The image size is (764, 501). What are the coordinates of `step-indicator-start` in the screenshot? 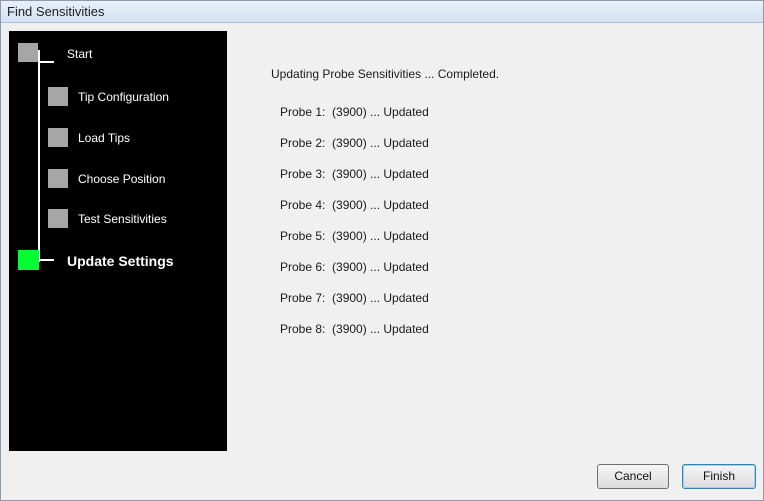 It's located at (28, 52).